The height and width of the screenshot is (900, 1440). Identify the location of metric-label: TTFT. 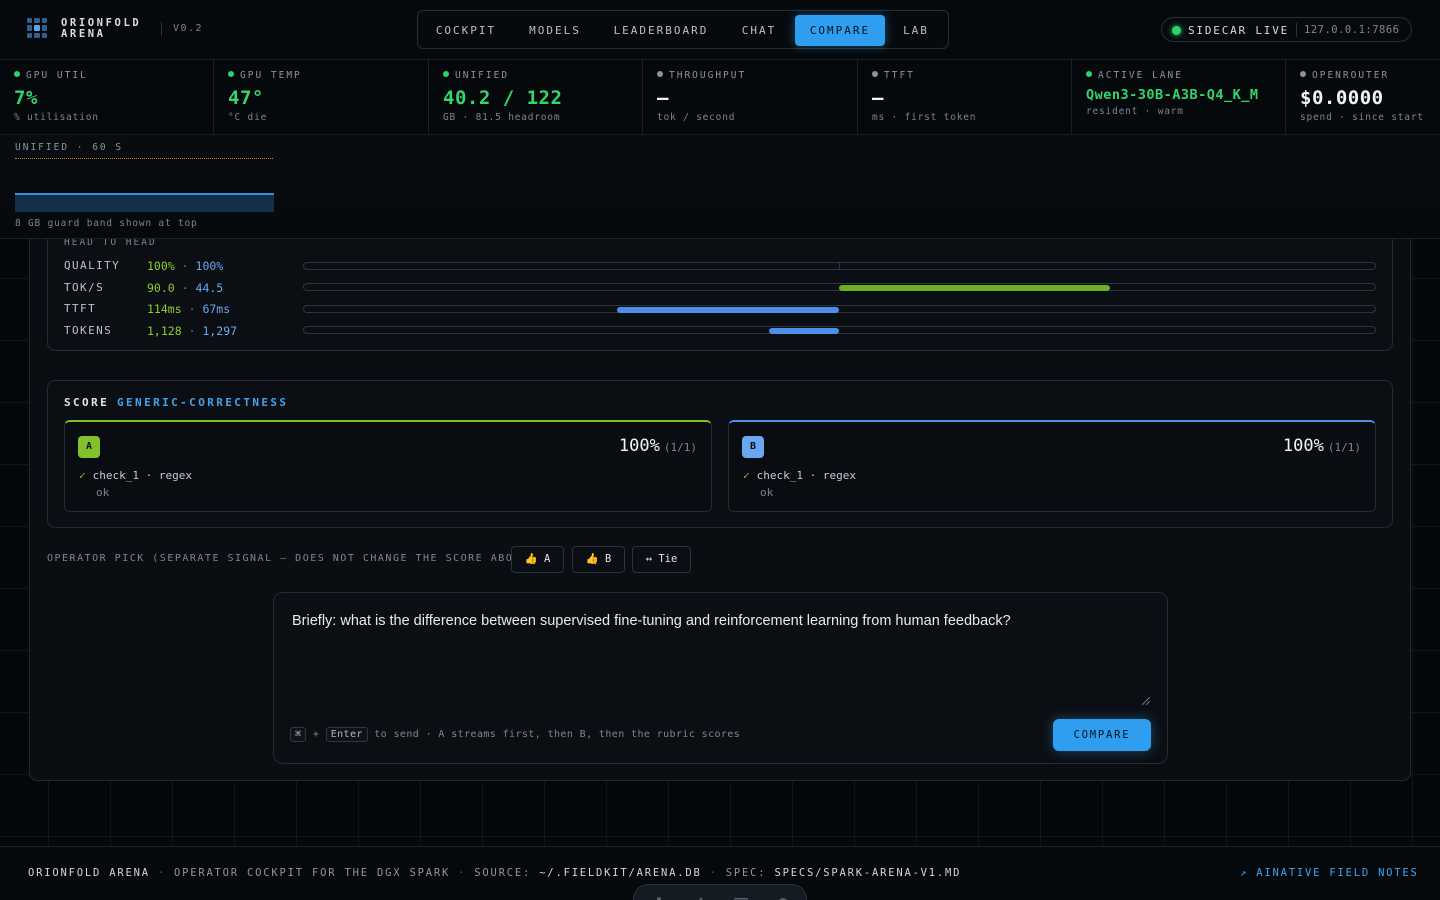
(893, 75).